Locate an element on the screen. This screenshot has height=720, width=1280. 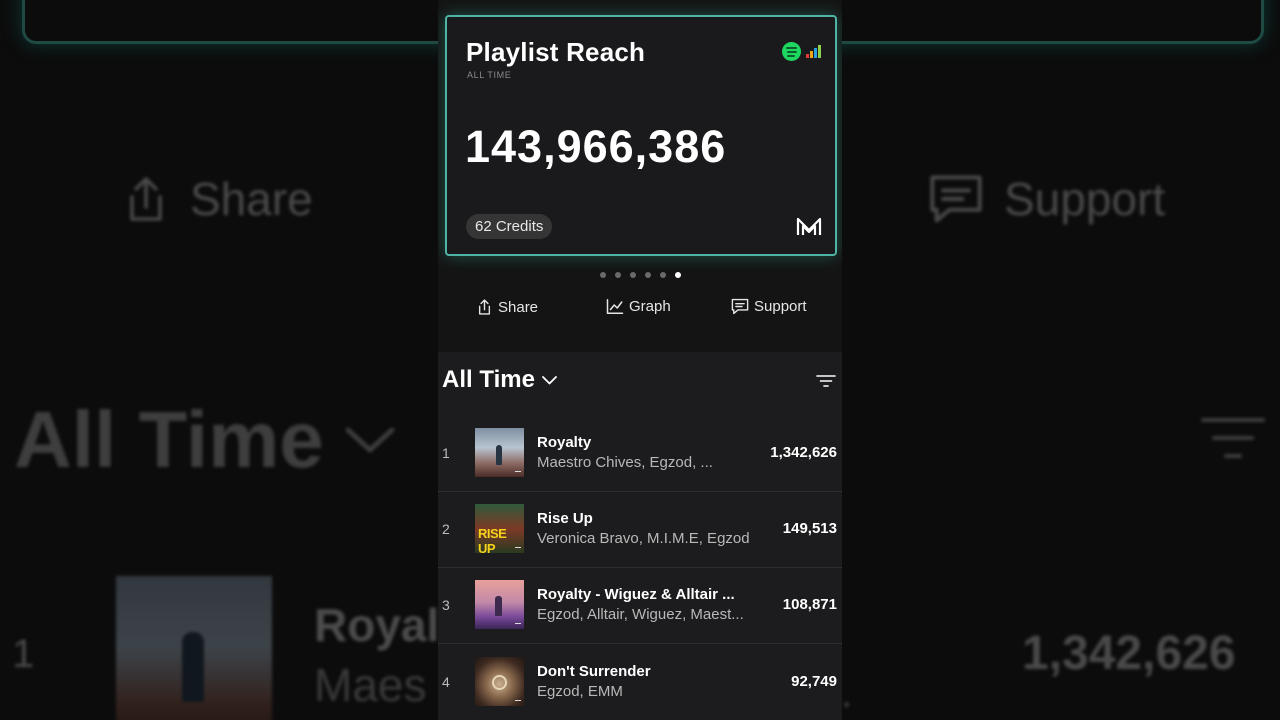
deezer-icon is located at coordinates (814, 52).